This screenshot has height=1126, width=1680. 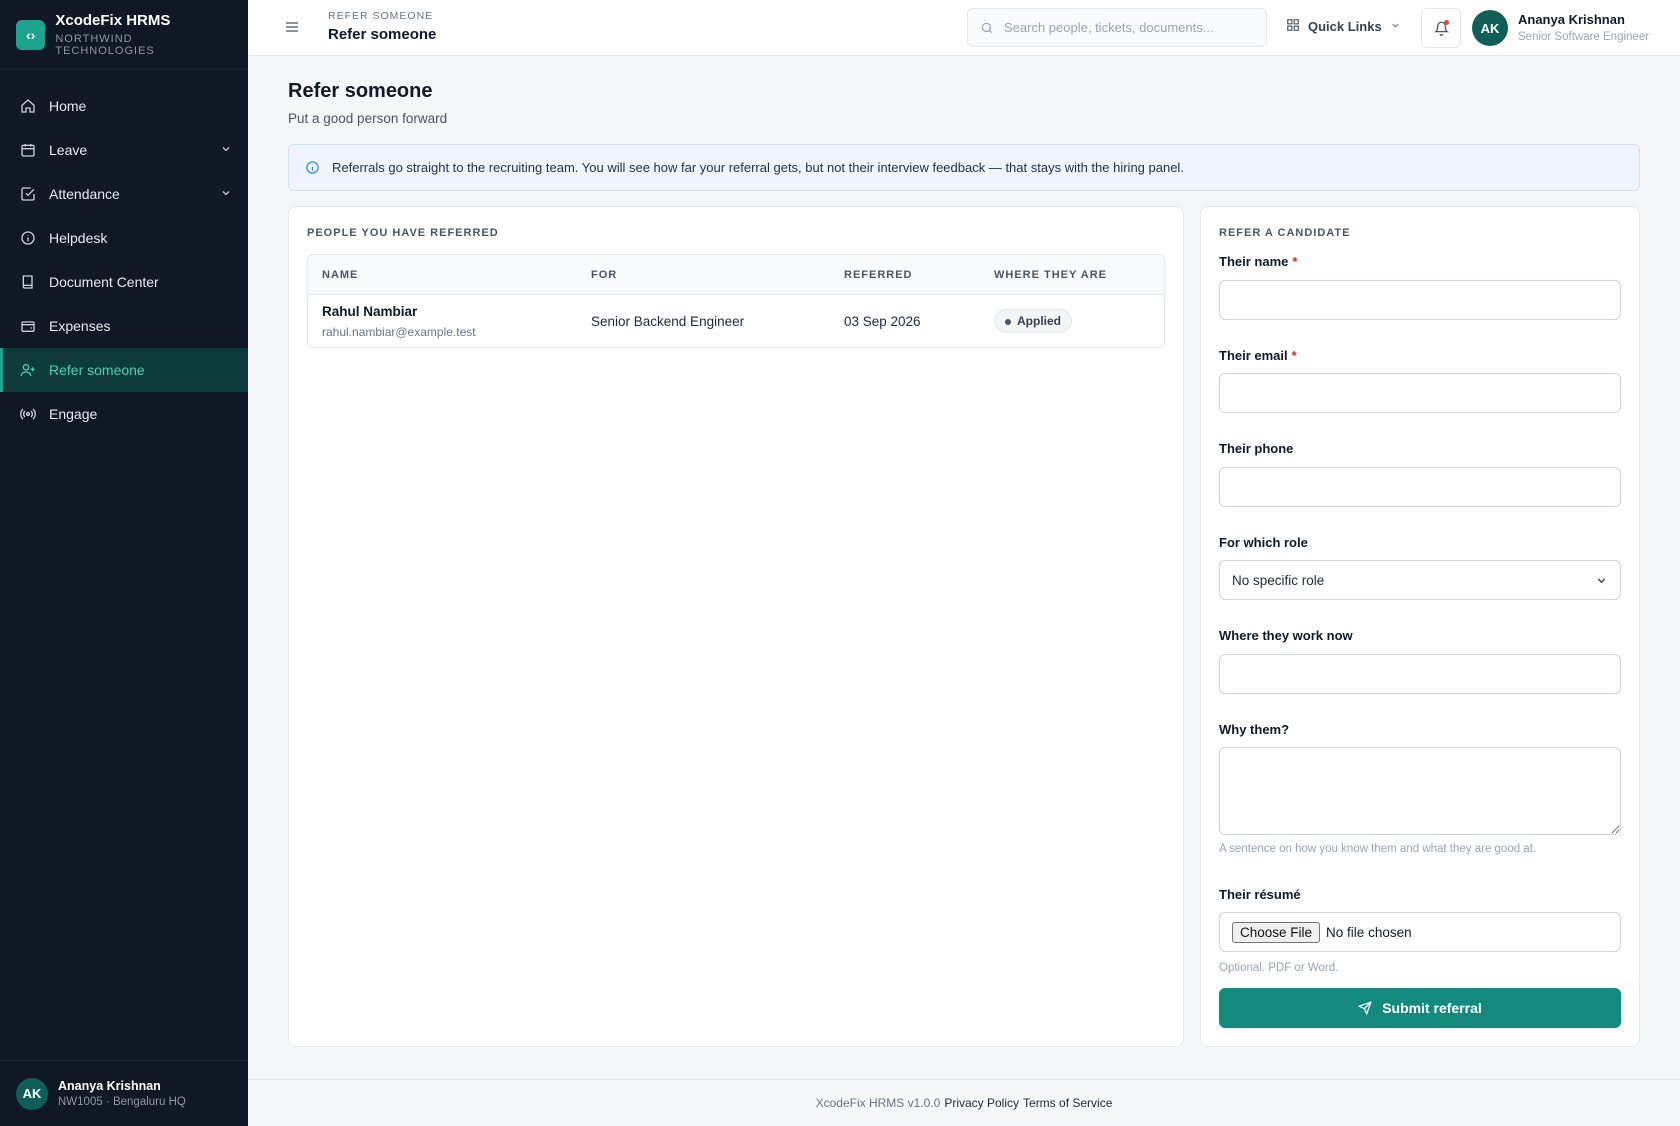 I want to click on sidebar-item-label: Document Center, so click(x=104, y=282).